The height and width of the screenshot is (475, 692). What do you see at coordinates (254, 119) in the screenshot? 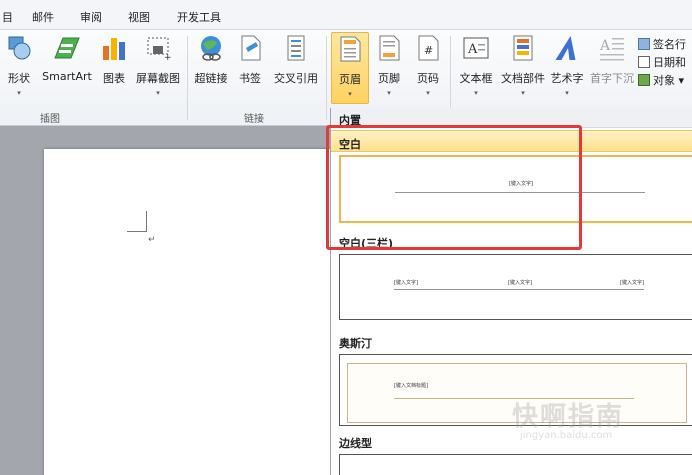
I see `group-label-links: 链接` at bounding box center [254, 119].